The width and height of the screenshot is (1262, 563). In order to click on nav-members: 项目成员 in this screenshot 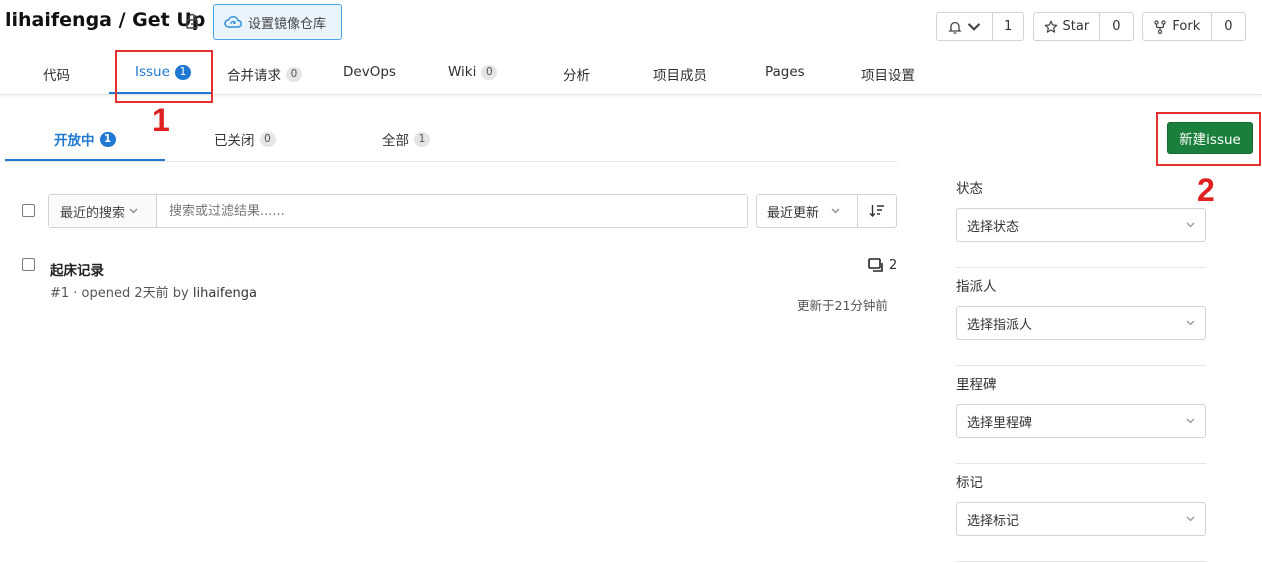, I will do `click(680, 74)`.